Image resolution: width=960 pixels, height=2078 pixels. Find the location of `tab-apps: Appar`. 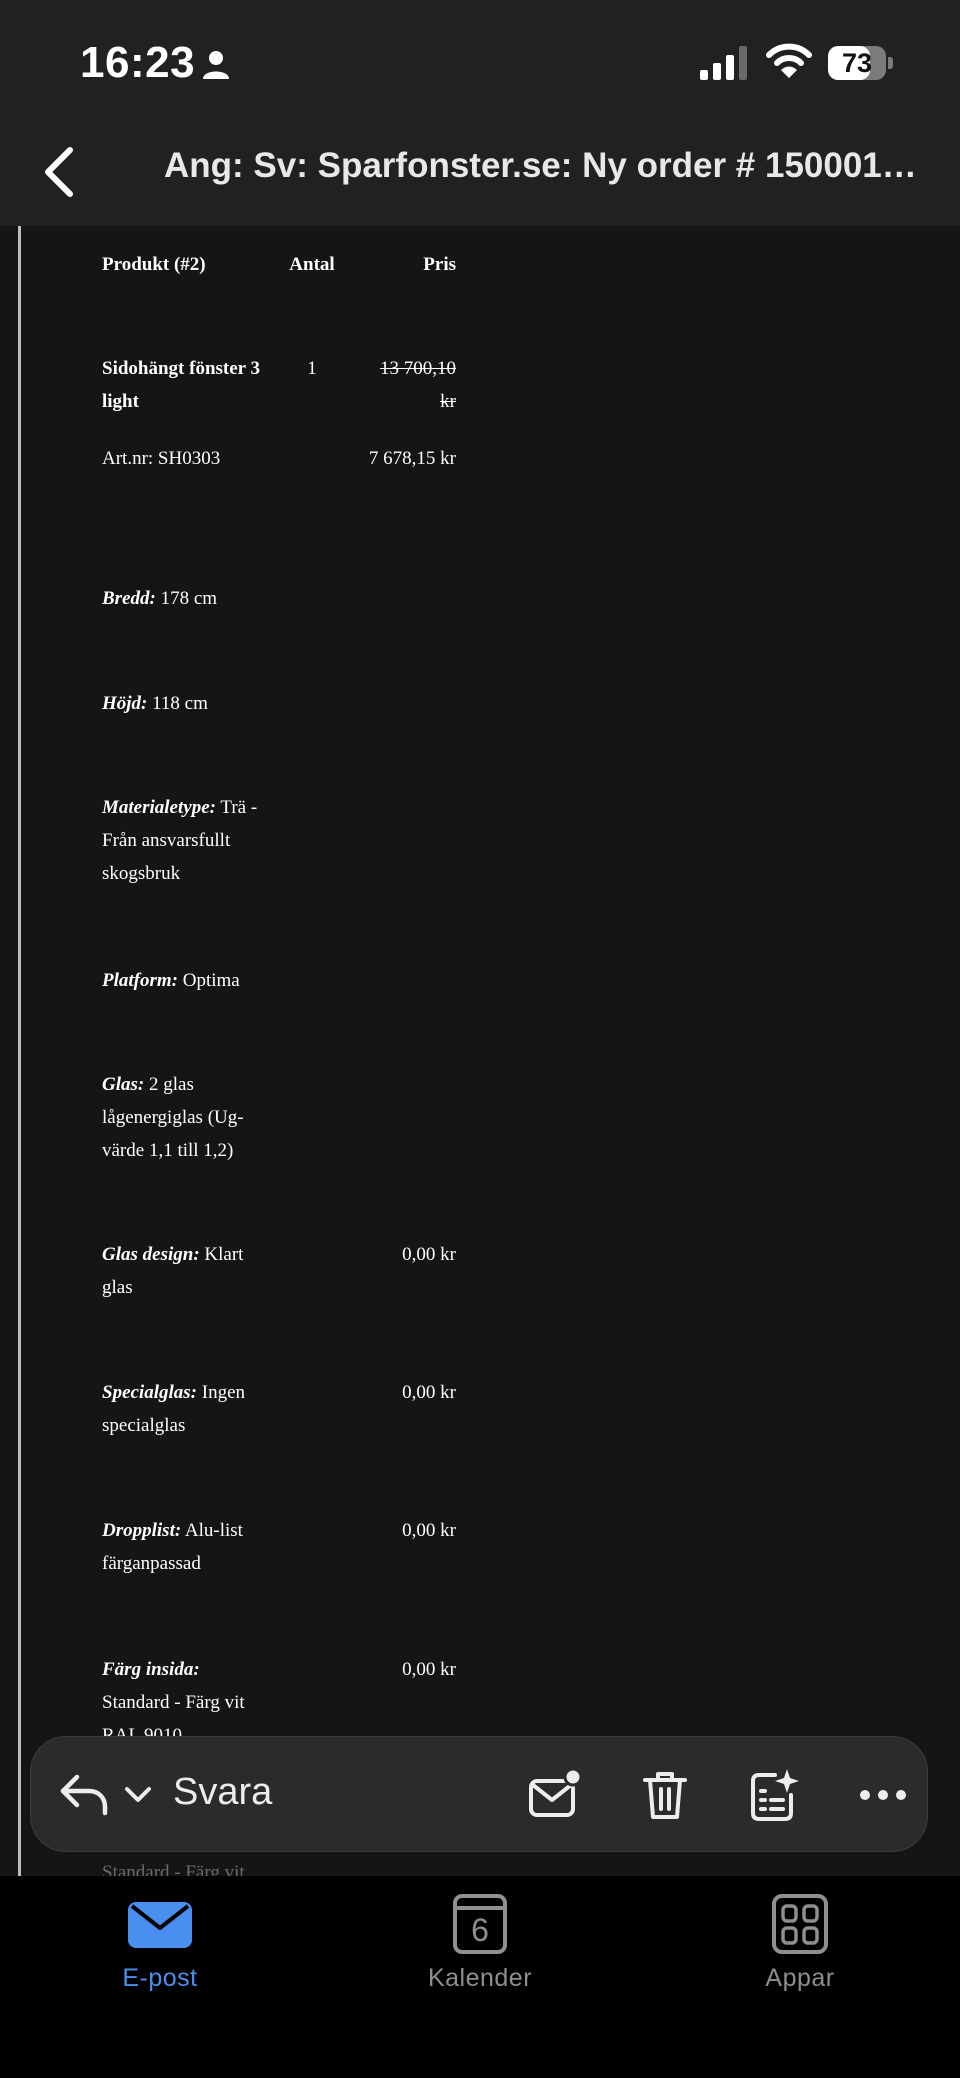

tab-apps: Appar is located at coordinates (800, 1977).